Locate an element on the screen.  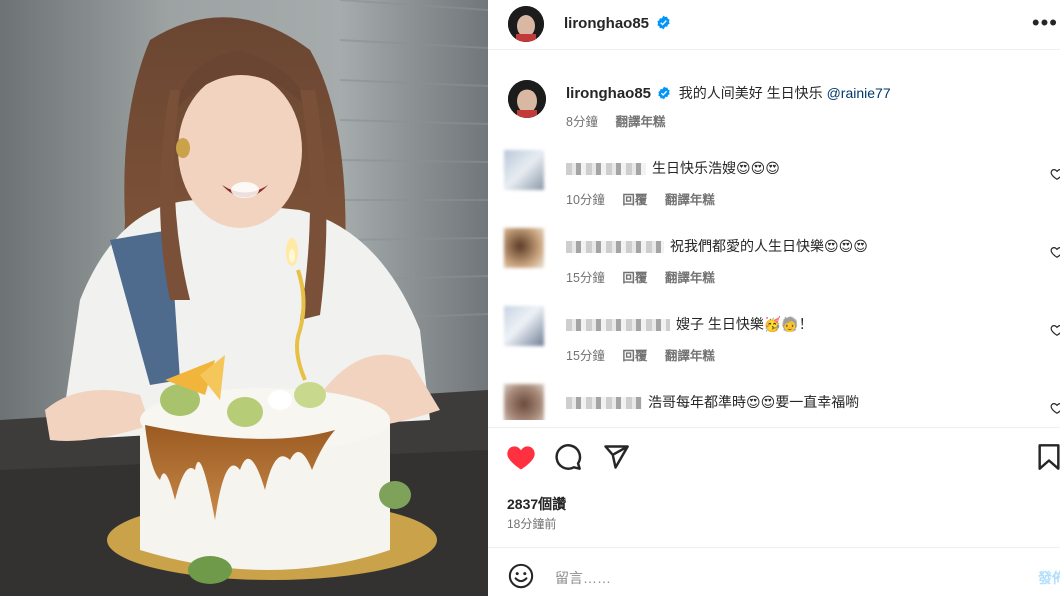
heart-filled-icon is located at coordinates (521, 457).